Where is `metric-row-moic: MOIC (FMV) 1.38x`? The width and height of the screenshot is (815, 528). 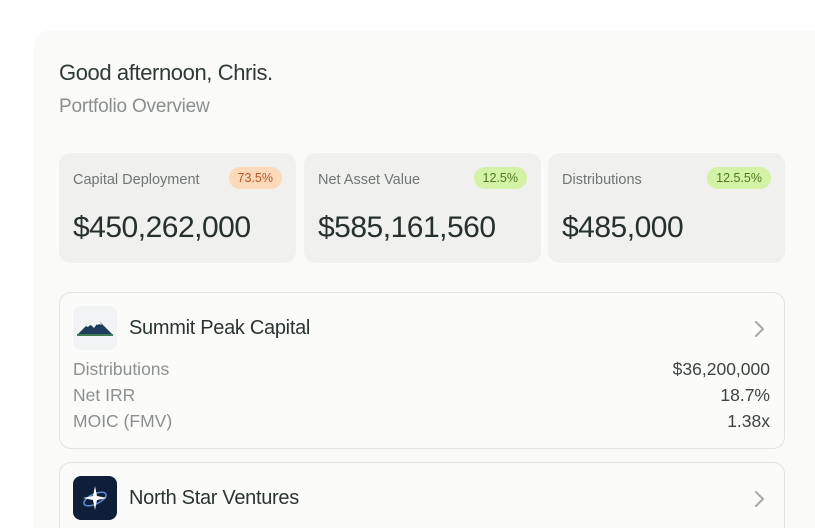
metric-row-moic: MOIC (FMV) 1.38x is located at coordinates (421, 422).